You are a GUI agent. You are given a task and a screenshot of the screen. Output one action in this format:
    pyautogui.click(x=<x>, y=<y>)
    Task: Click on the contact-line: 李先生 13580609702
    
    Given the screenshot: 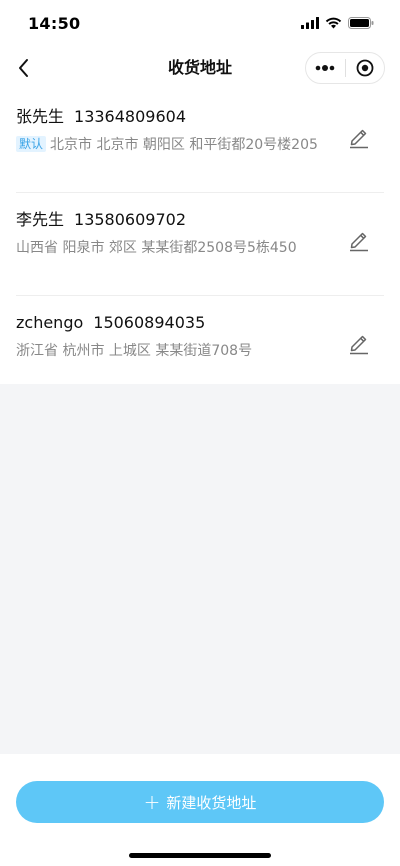 What is the action you would take?
    pyautogui.click(x=178, y=220)
    